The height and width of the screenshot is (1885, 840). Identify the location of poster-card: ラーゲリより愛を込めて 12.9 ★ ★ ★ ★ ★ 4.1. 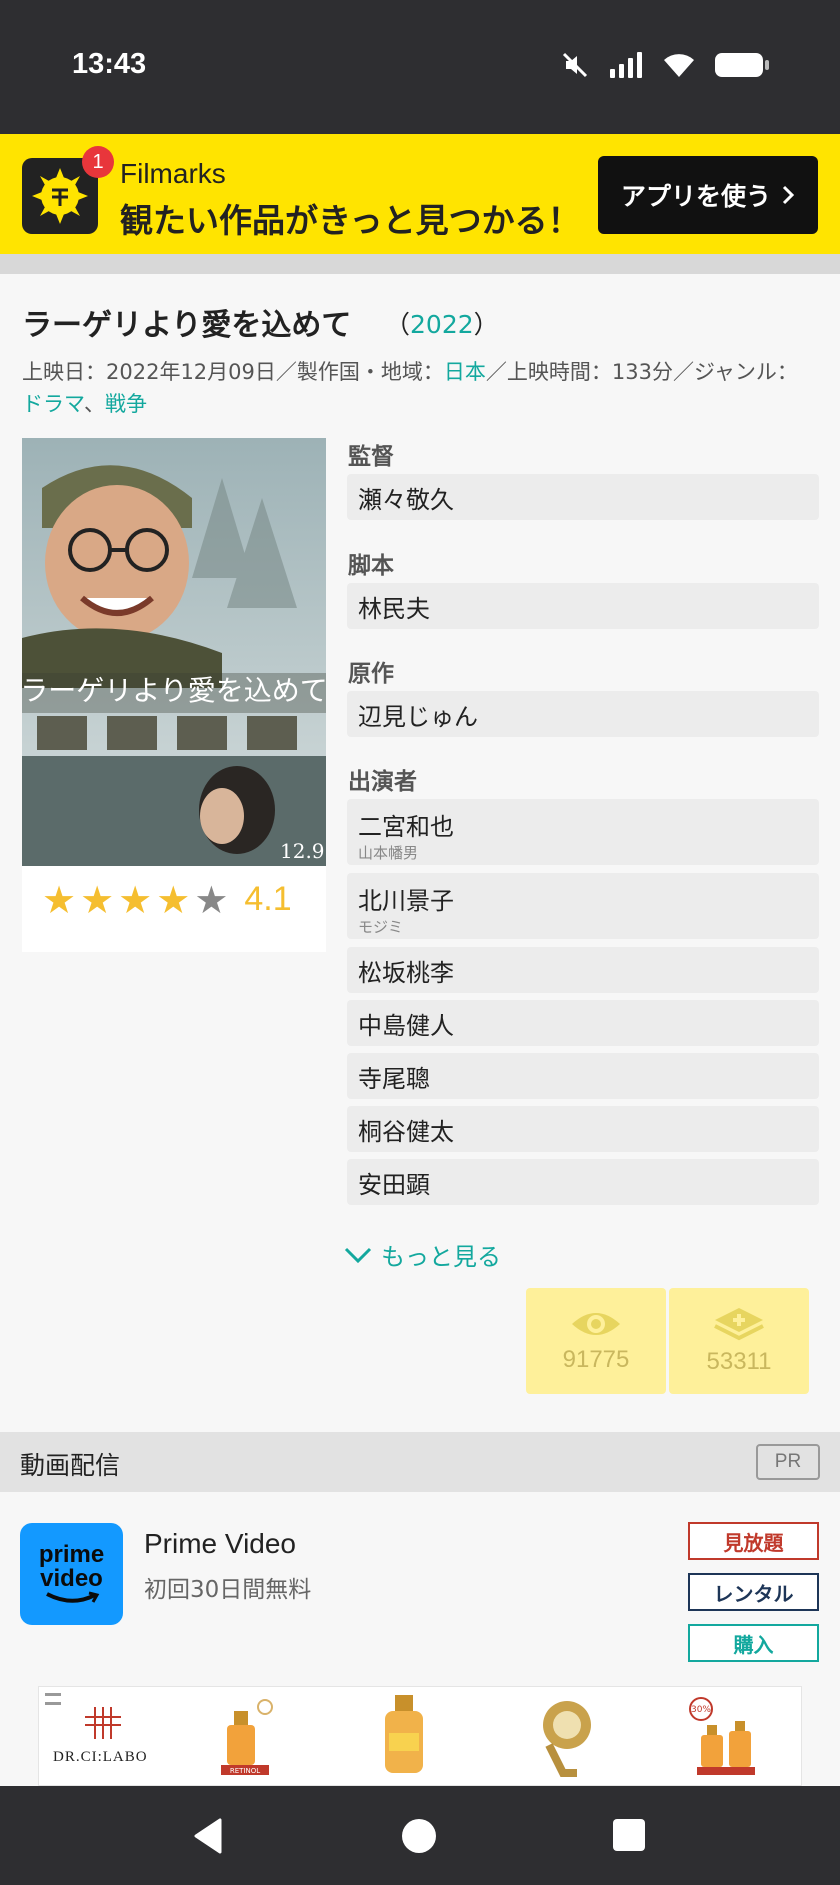
(174, 695).